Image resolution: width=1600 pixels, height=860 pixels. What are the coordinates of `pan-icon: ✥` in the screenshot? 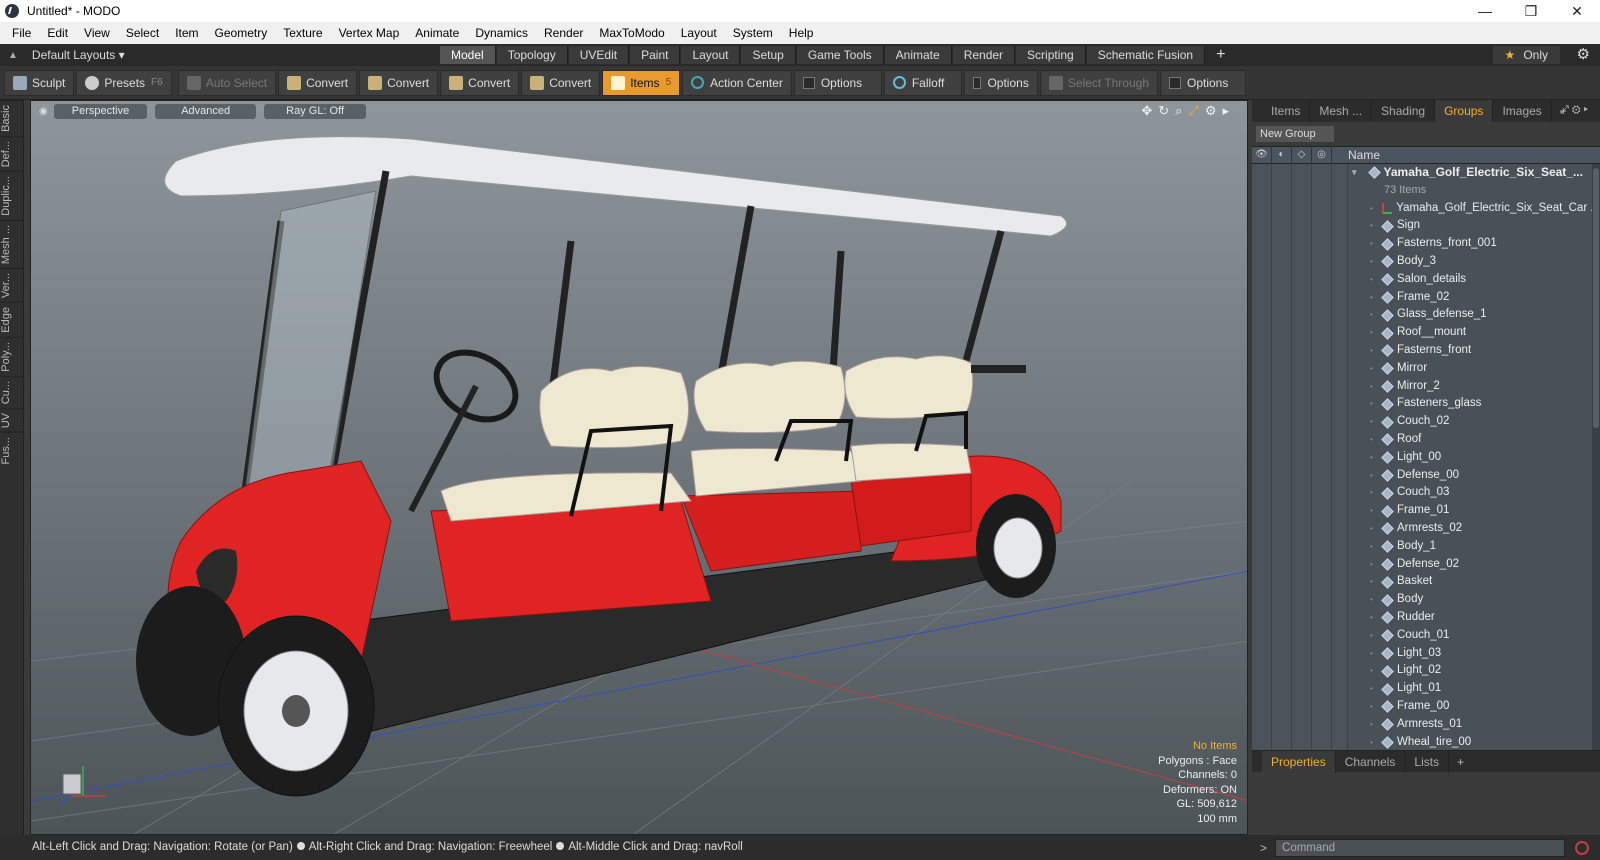 It's located at (1149, 110).